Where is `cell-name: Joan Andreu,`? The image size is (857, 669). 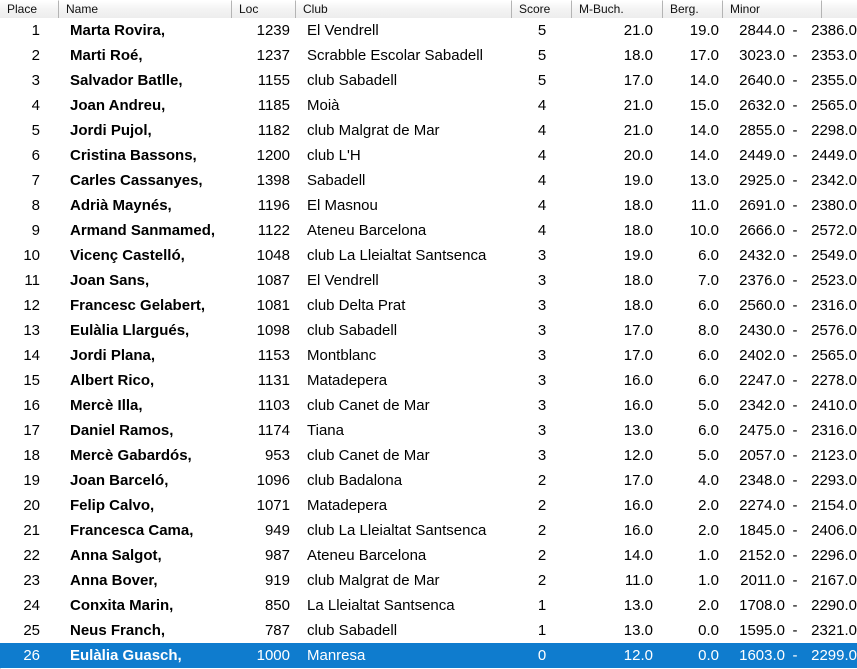 cell-name: Joan Andreu, is located at coordinates (118, 105).